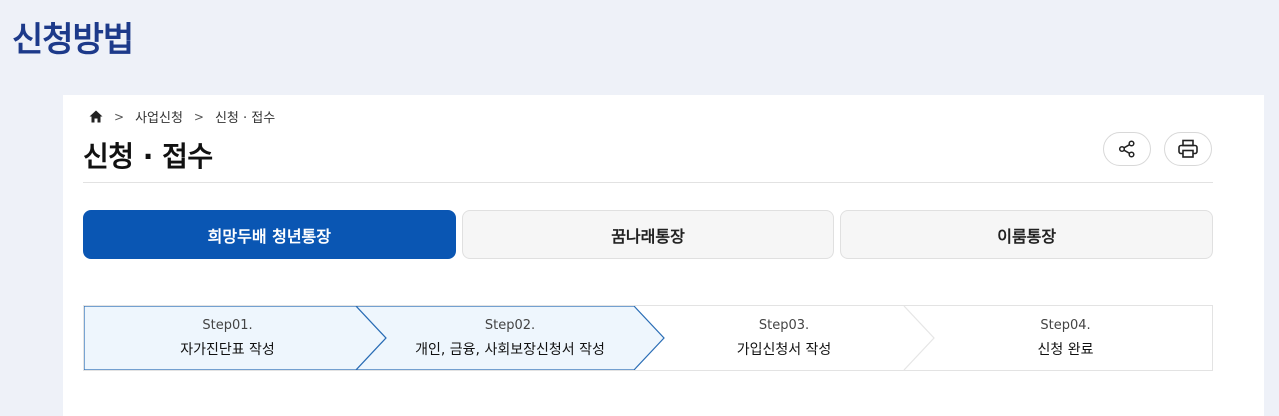  Describe the element at coordinates (1065, 325) in the screenshot. I see `step-number: Step04.` at that location.